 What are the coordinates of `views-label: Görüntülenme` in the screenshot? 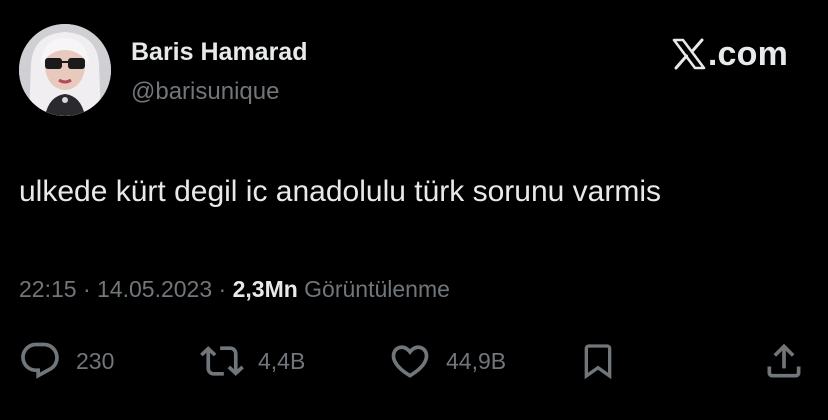 It's located at (377, 289).